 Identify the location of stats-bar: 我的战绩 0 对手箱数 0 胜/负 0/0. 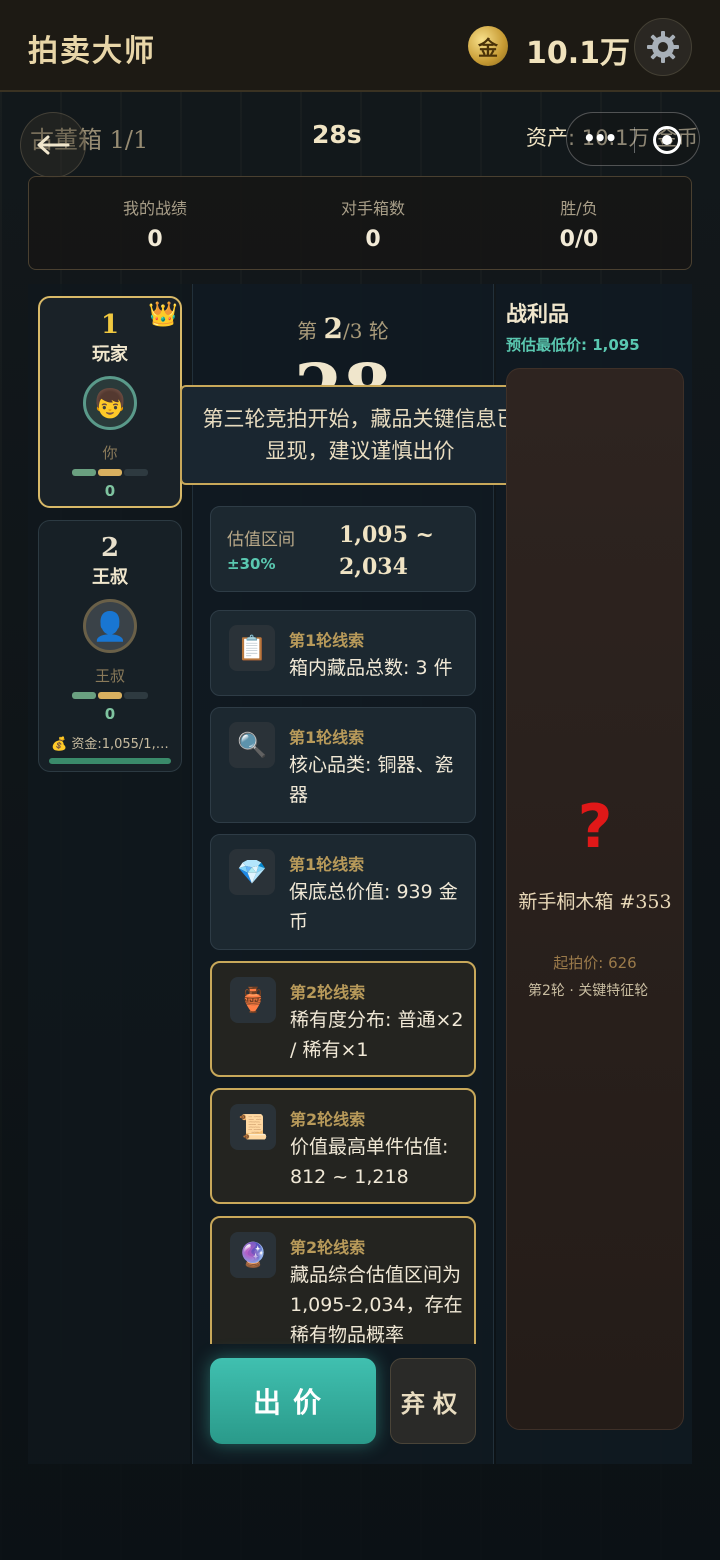
(360, 223).